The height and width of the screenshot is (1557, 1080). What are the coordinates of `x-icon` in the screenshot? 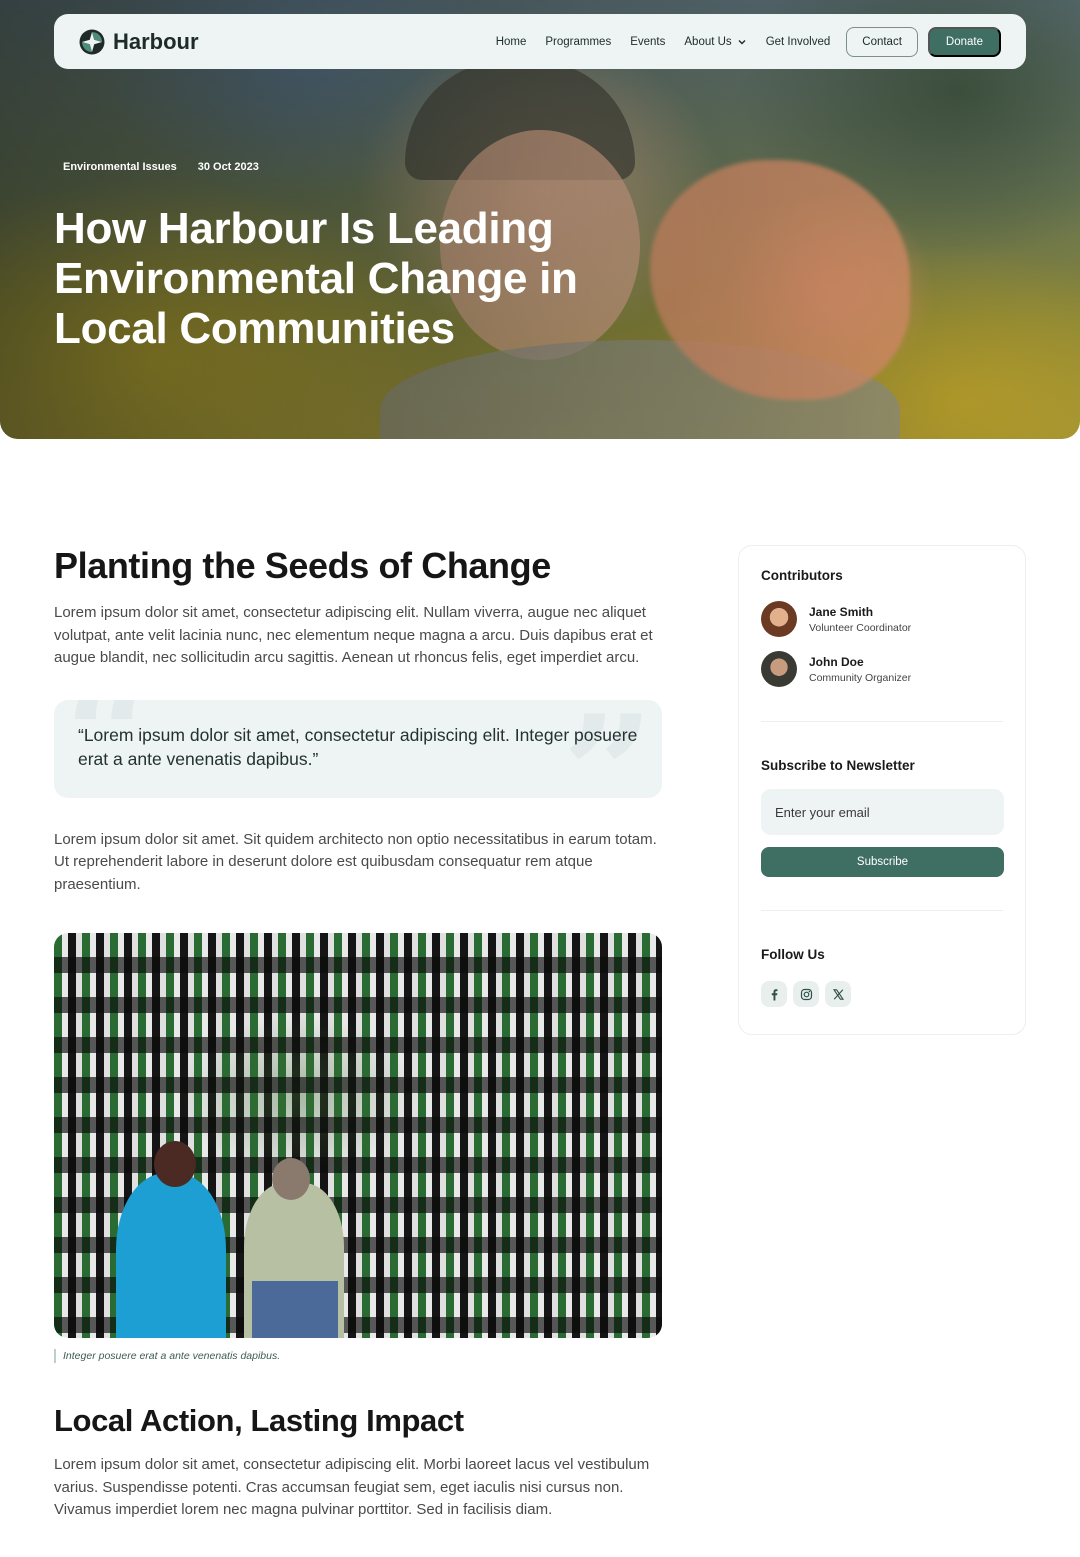 It's located at (838, 994).